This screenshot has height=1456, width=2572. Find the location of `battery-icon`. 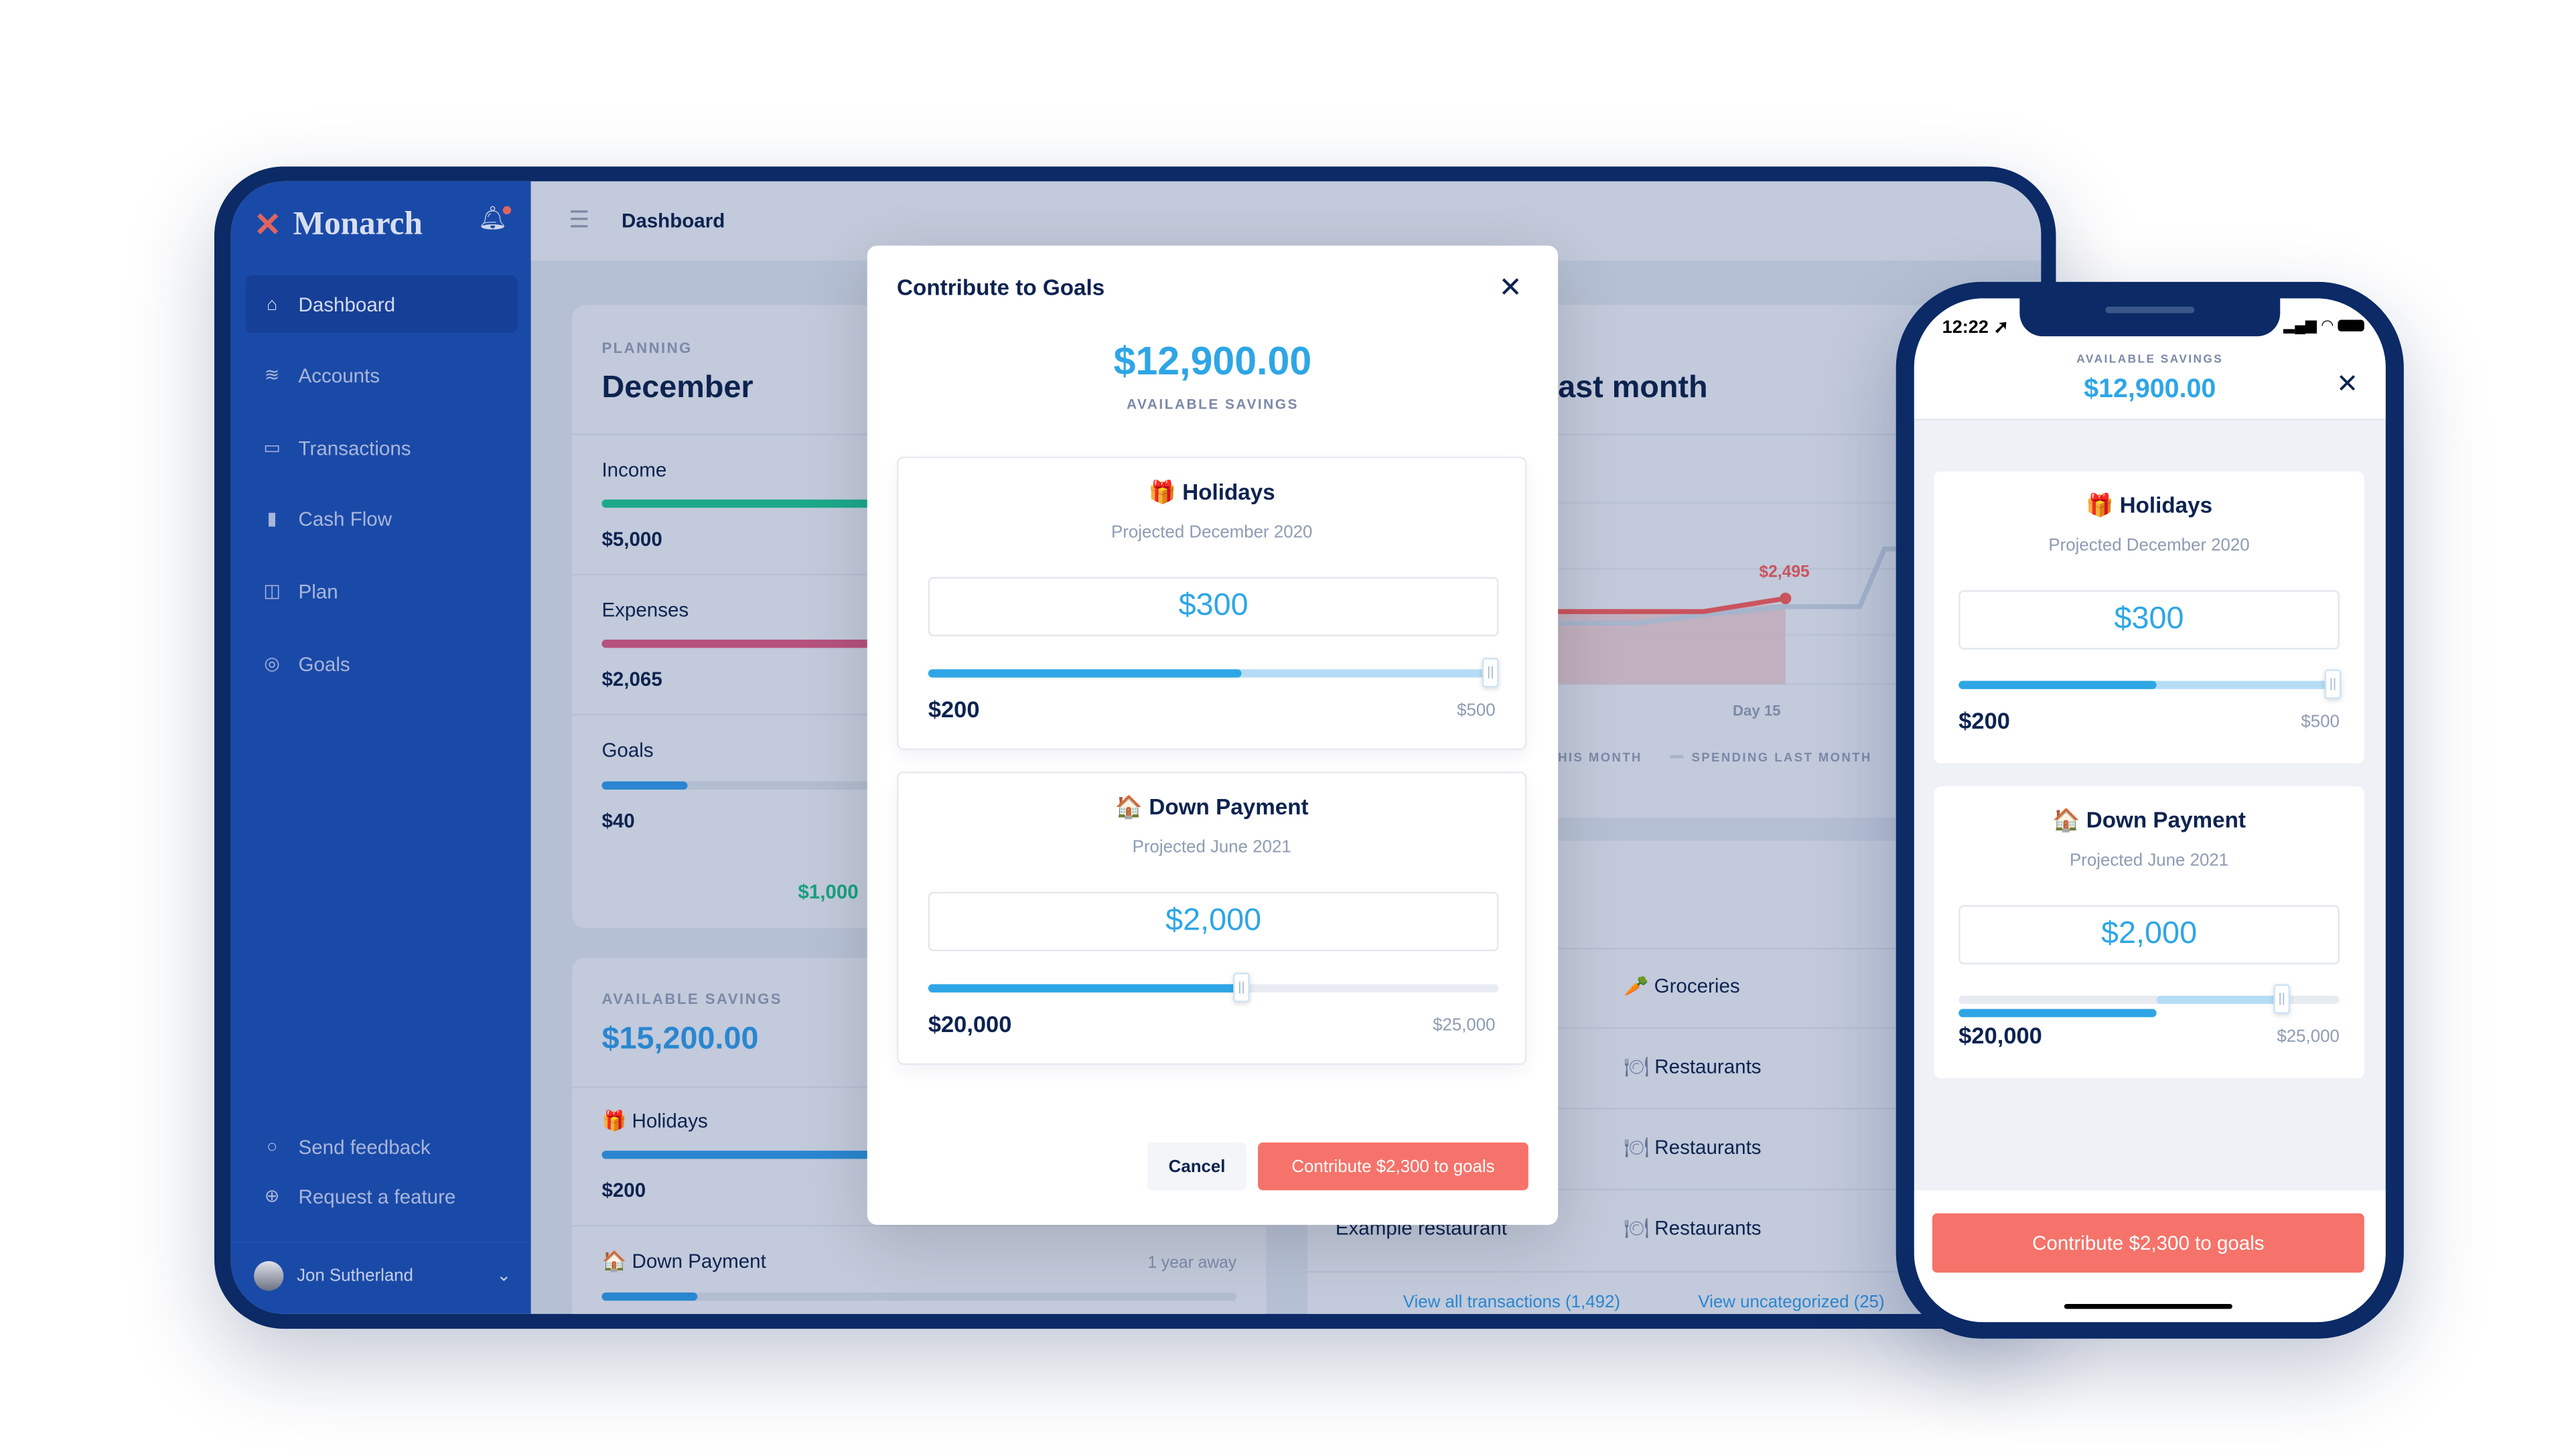

battery-icon is located at coordinates (2351, 325).